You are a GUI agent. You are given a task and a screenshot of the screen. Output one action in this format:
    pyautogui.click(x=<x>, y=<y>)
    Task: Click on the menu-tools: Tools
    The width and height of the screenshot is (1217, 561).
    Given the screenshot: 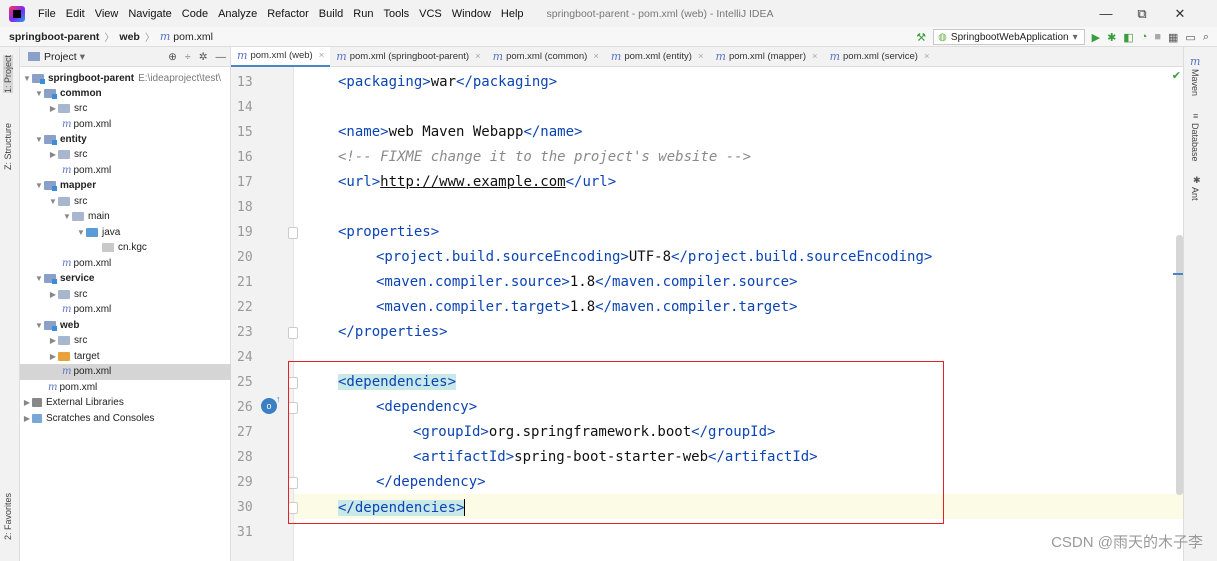 What is the action you would take?
    pyautogui.click(x=396, y=14)
    